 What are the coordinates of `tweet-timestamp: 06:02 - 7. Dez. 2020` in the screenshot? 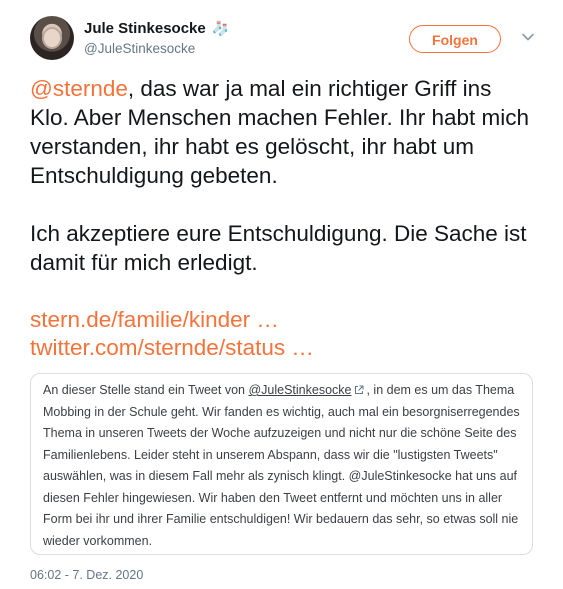 It's located at (86, 575).